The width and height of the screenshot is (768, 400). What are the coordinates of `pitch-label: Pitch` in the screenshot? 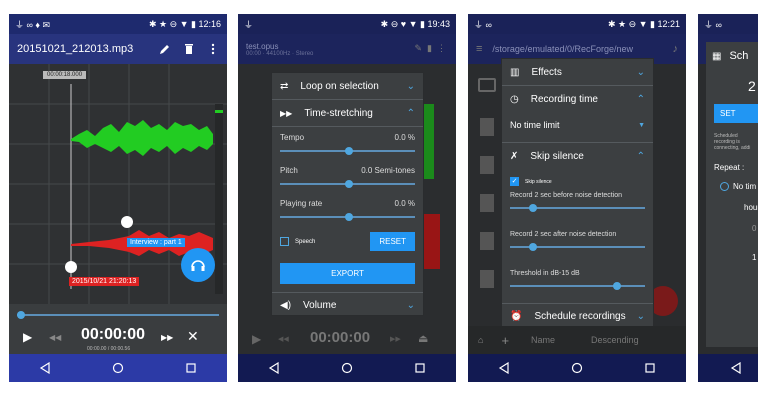 It's located at (289, 170).